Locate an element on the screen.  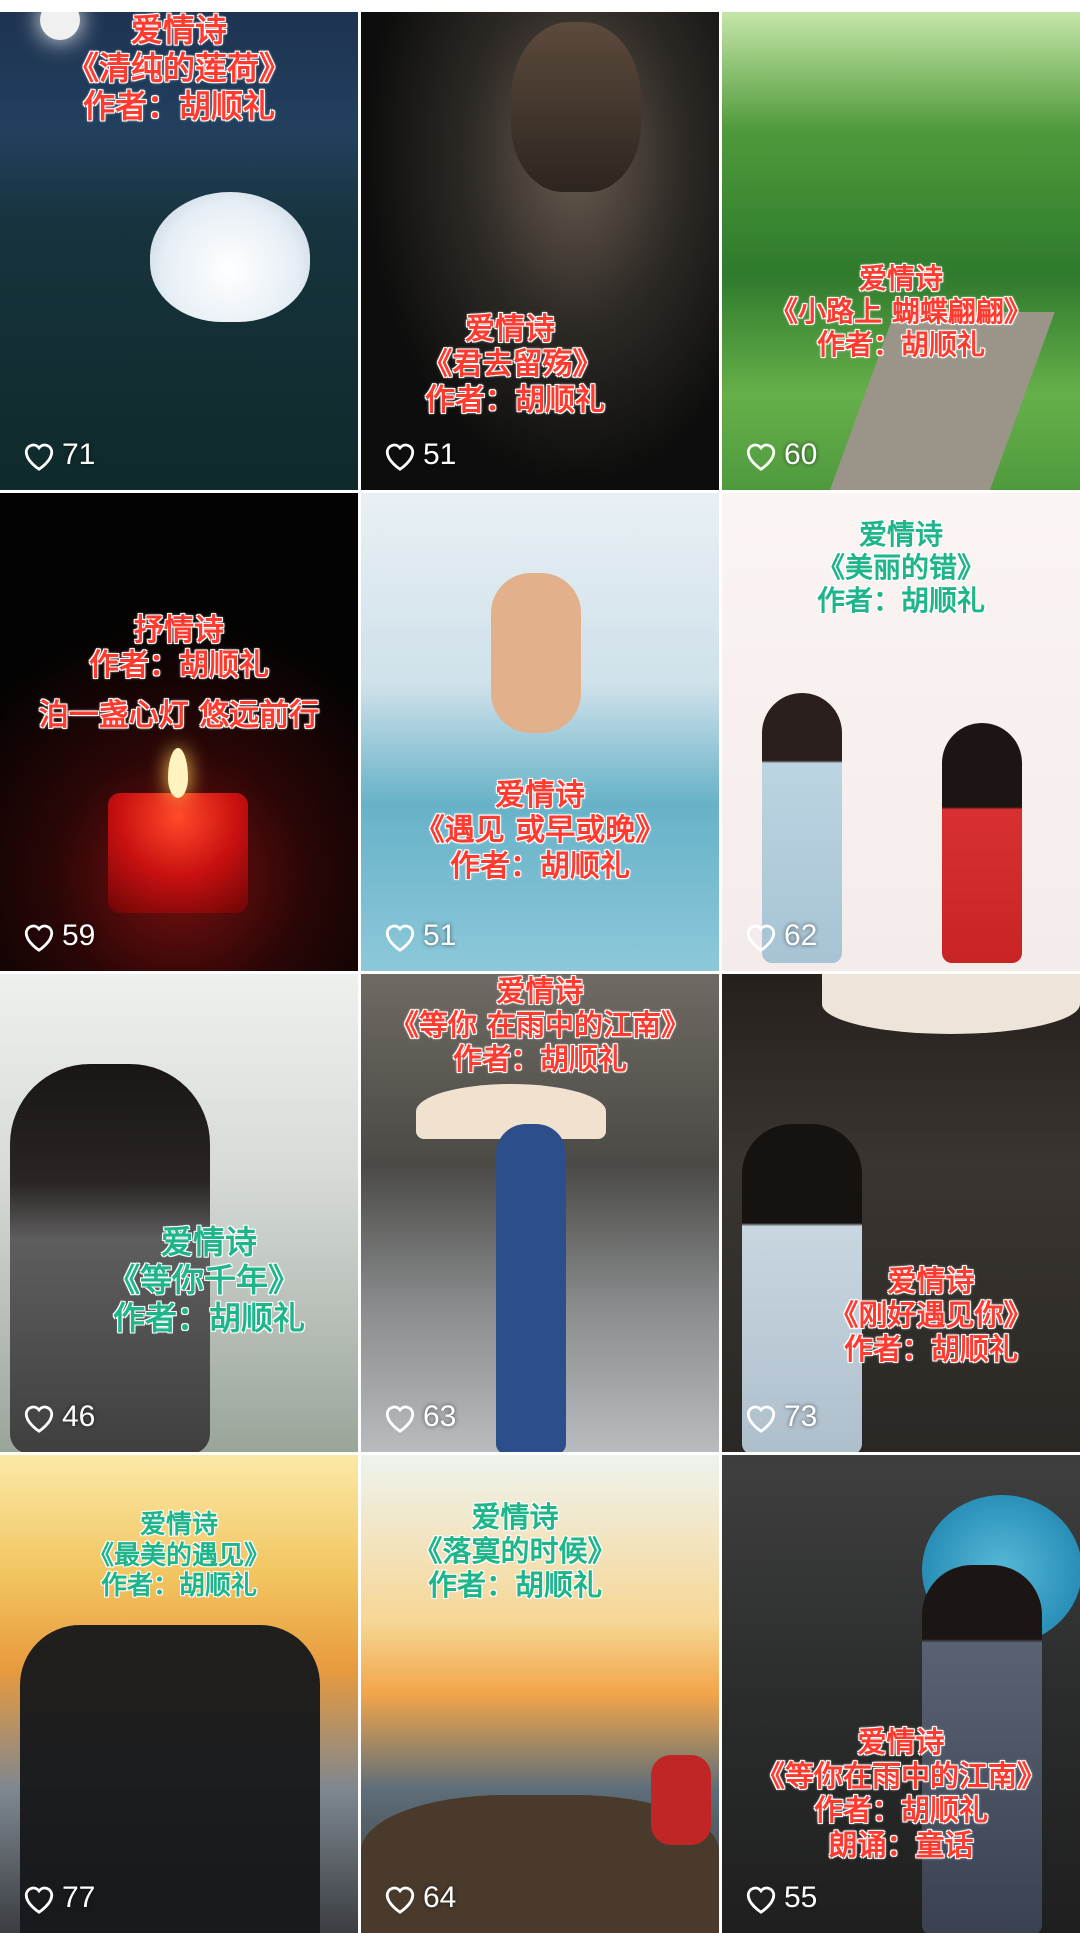
video-tile: 爱情诗 《落寞的时候》 作者：胡顺礼 64 is located at coordinates (540, 1694).